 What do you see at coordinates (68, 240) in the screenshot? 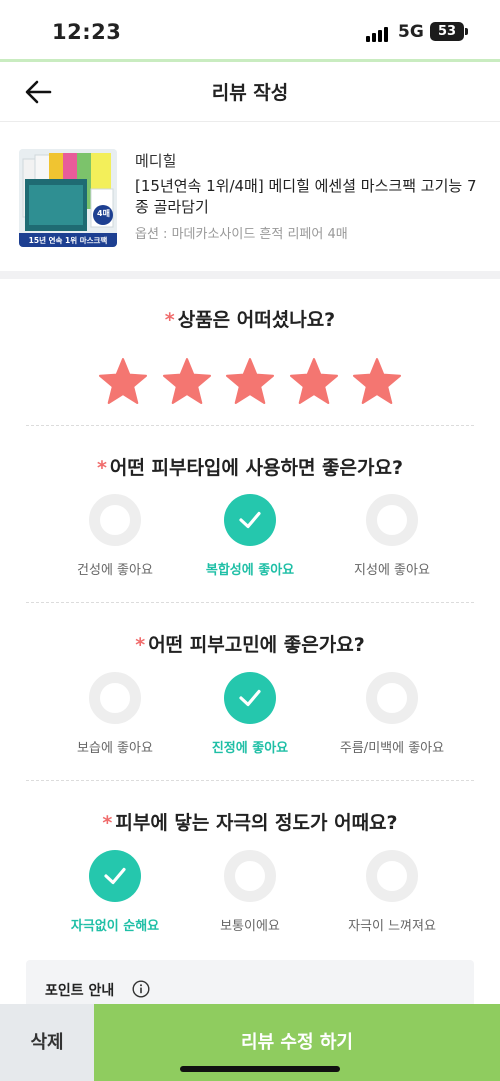
I see `thumb-banner: 15년 연속 1위 마스크팩` at bounding box center [68, 240].